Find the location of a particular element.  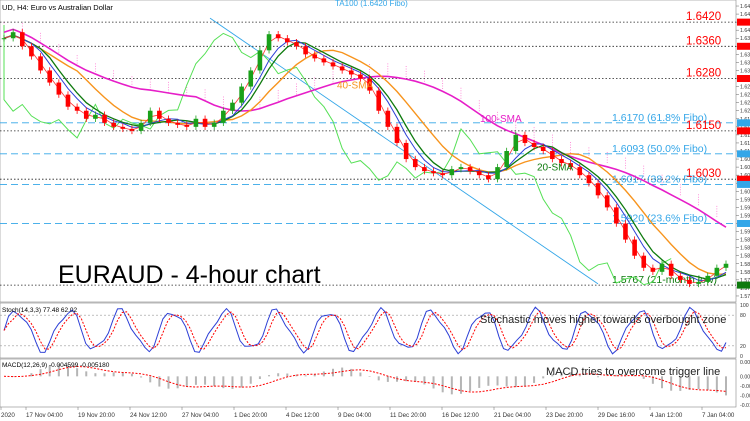

time-tick-label: 17 Nov 04:00 is located at coordinates (44, 415).